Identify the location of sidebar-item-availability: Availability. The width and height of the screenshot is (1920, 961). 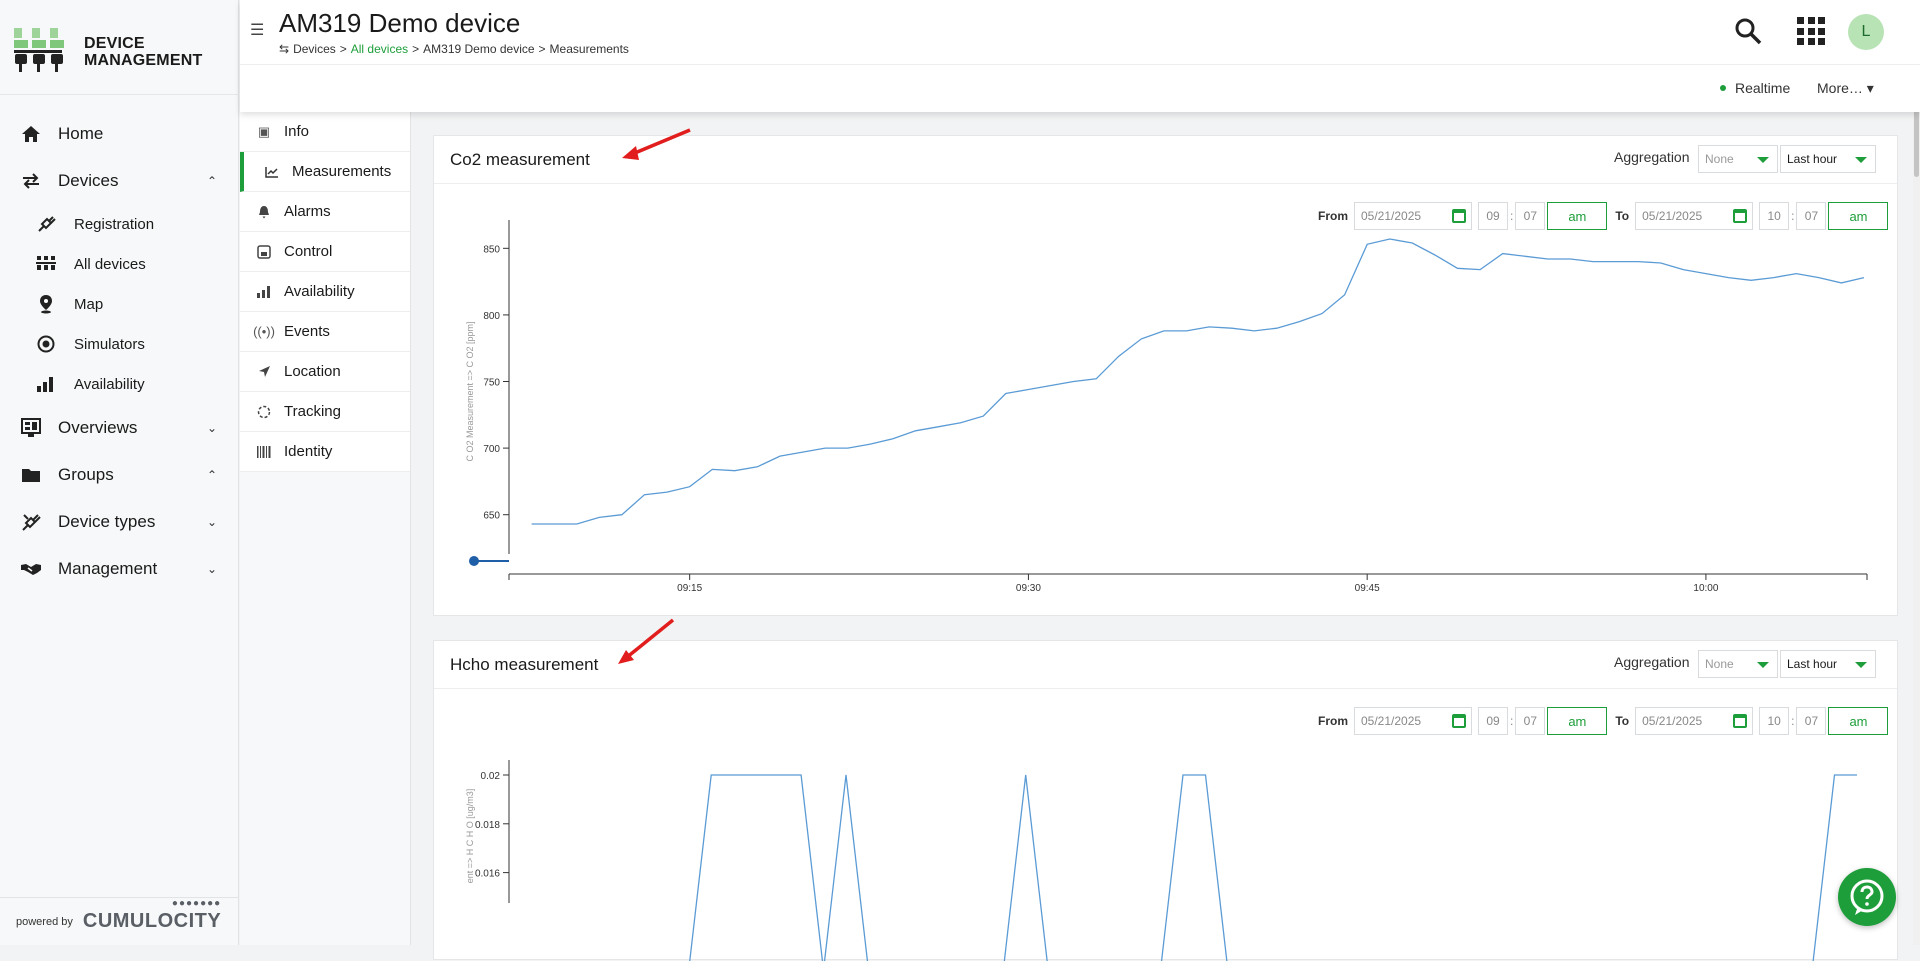
(119, 384).